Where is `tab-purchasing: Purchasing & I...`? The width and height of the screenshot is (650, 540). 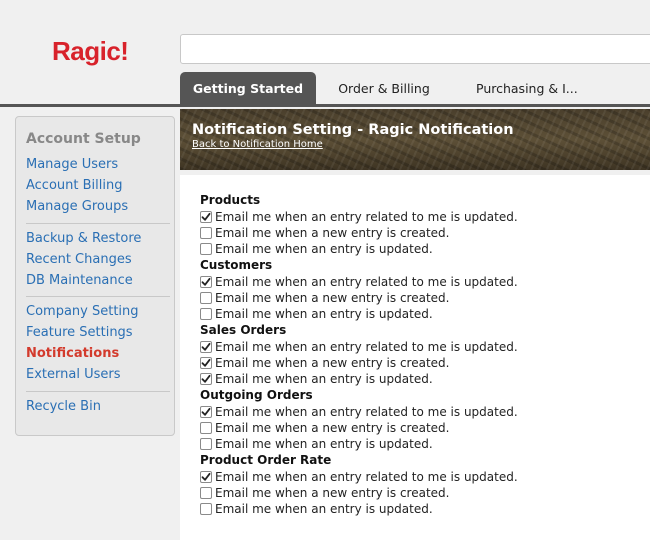 tab-purchasing: Purchasing & I... is located at coordinates (515, 88).